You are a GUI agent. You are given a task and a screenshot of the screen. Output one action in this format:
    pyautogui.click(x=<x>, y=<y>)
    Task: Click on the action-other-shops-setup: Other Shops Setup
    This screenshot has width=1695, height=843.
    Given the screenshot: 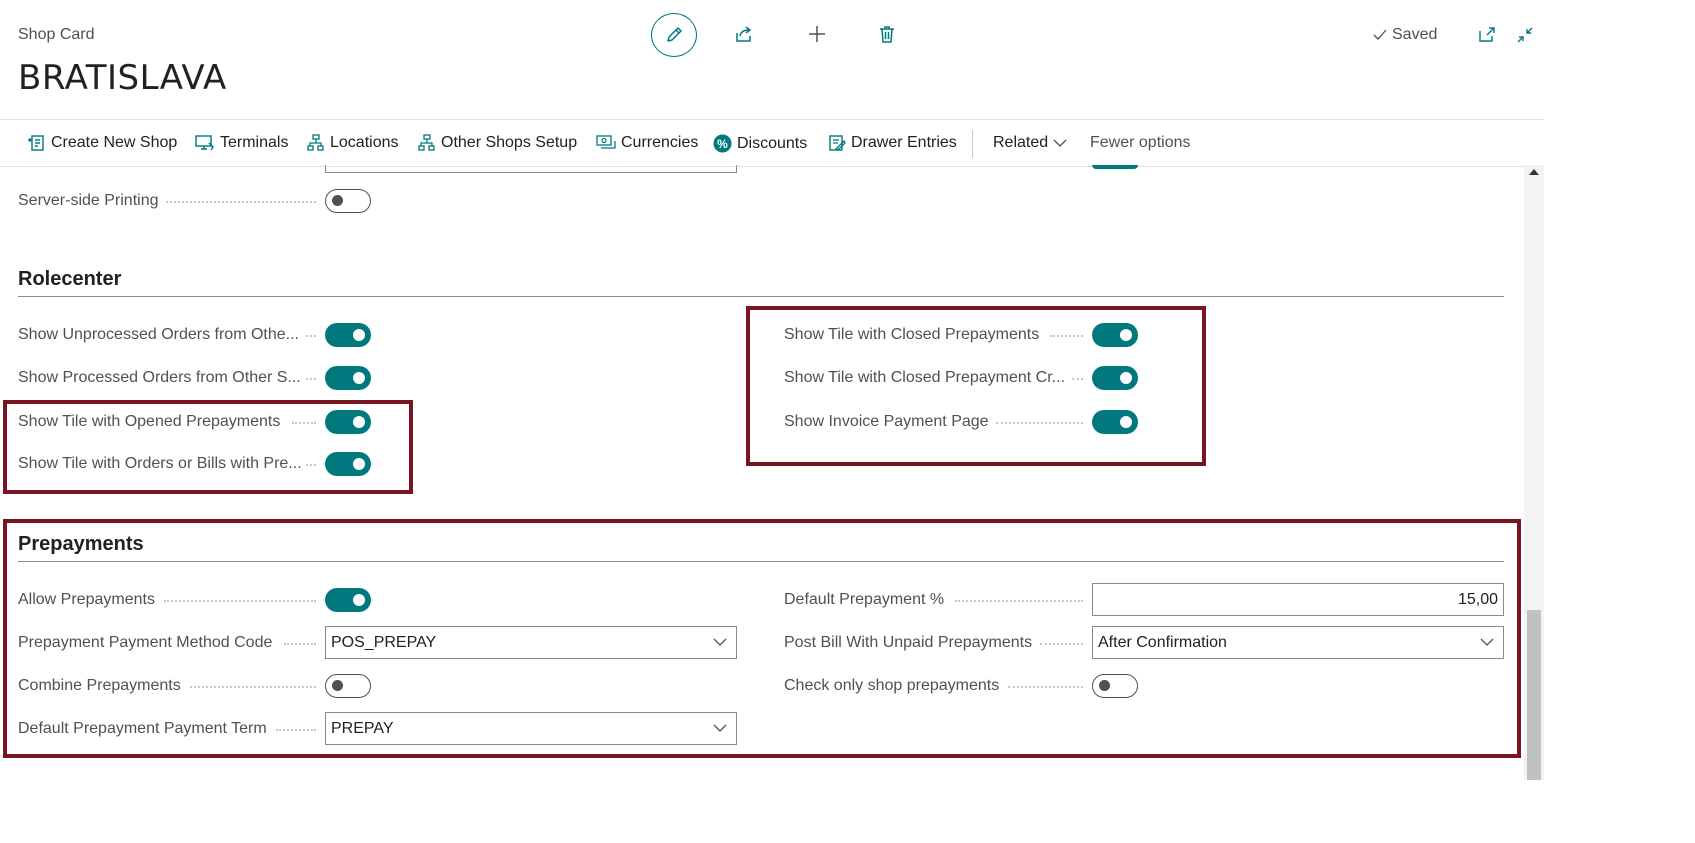 What is the action you would take?
    pyautogui.click(x=497, y=143)
    